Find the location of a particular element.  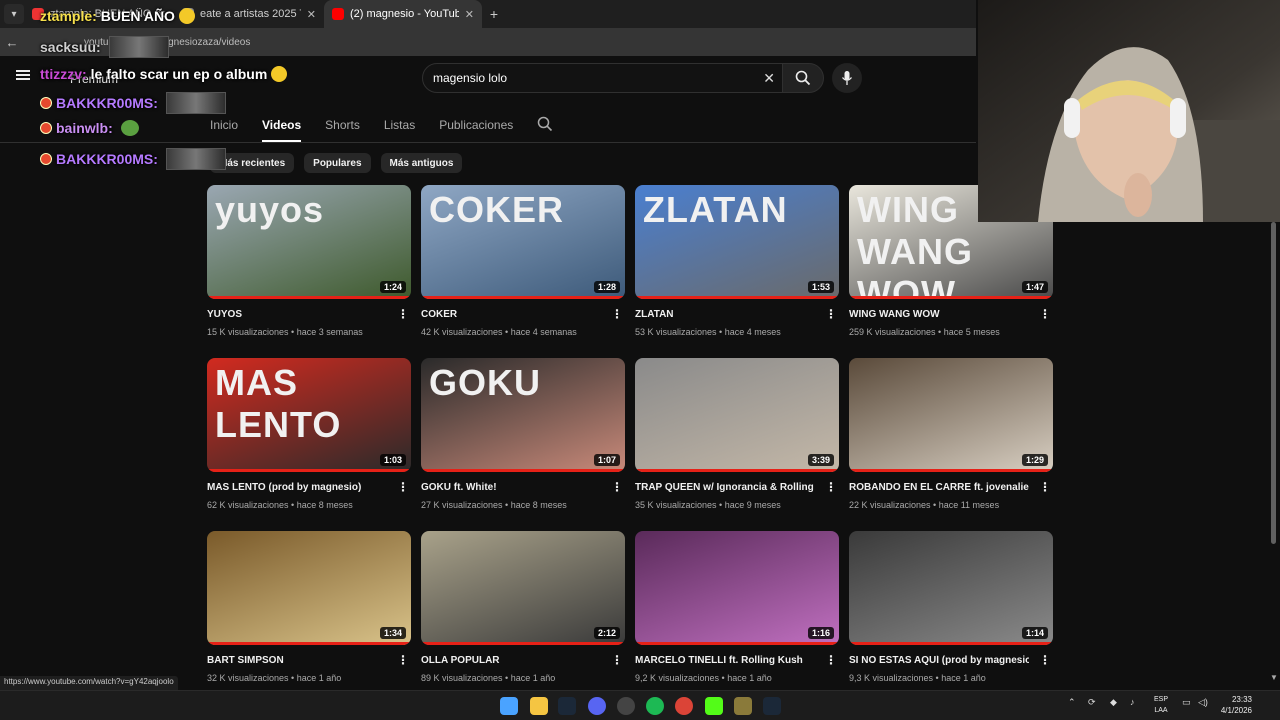

tab-shorts: Shorts is located at coordinates (342, 125).